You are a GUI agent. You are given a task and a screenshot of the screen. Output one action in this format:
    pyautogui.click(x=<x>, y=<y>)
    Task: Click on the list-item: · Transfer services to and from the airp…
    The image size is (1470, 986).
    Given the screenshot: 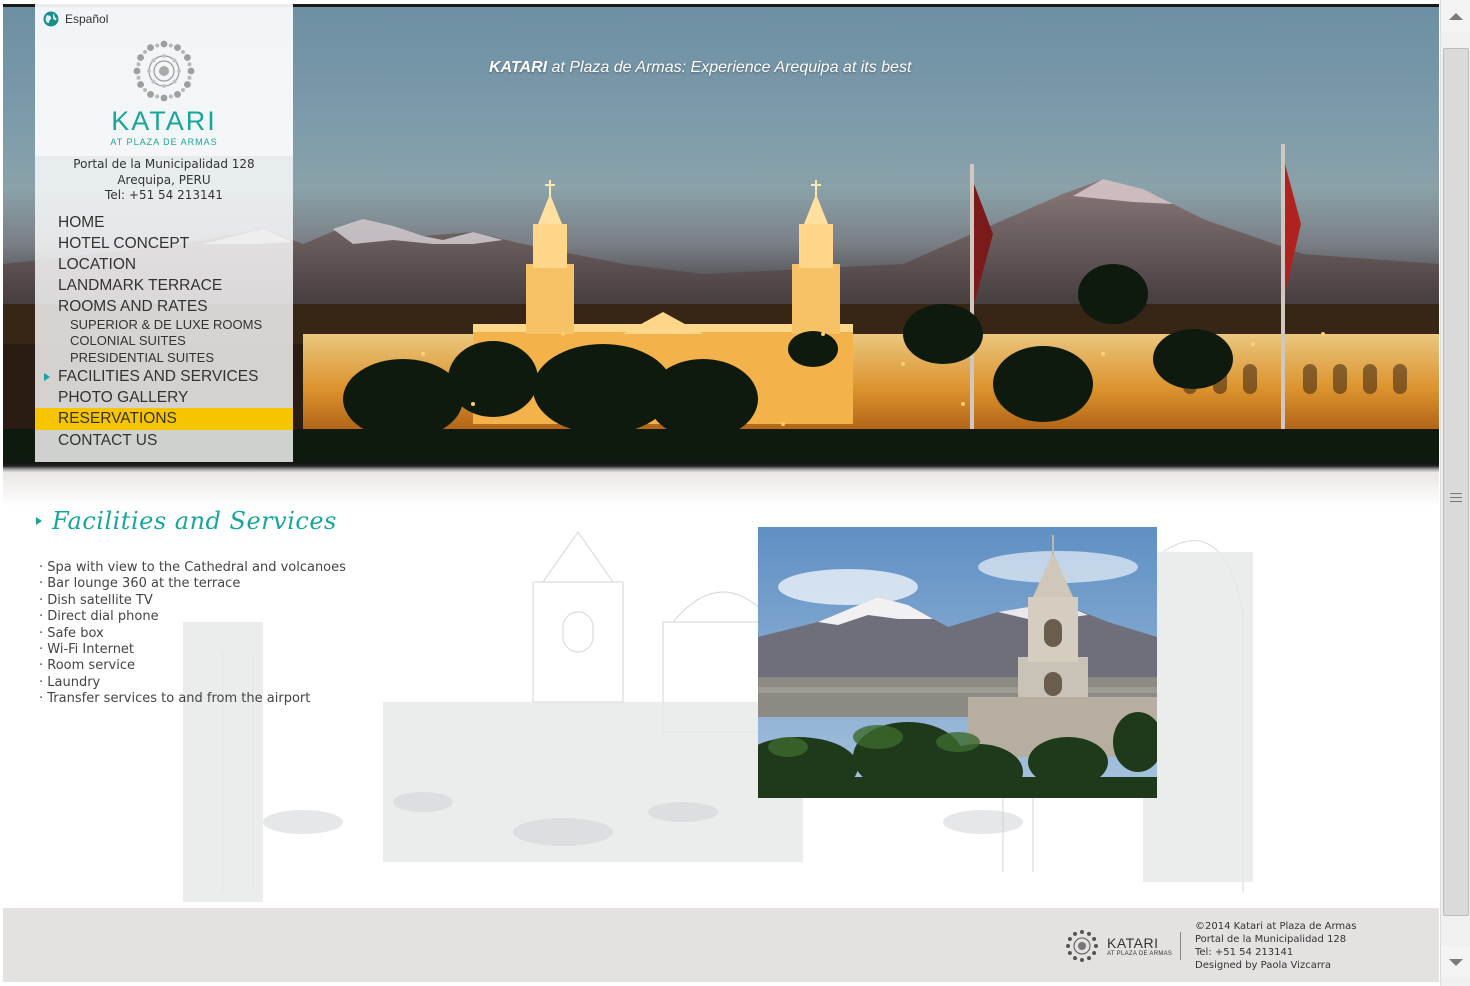 What is the action you would take?
    pyautogui.click(x=175, y=699)
    